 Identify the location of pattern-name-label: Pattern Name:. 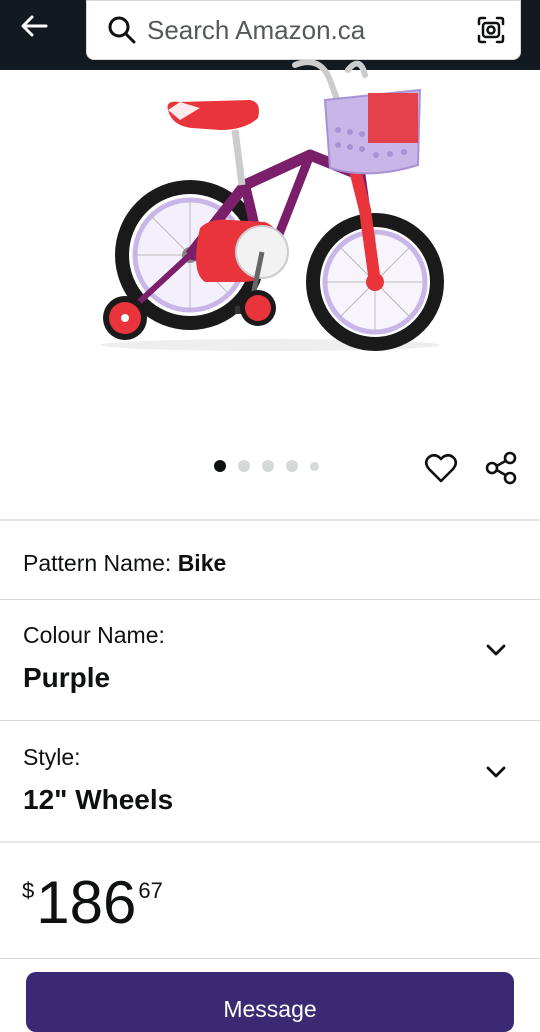
(97, 563).